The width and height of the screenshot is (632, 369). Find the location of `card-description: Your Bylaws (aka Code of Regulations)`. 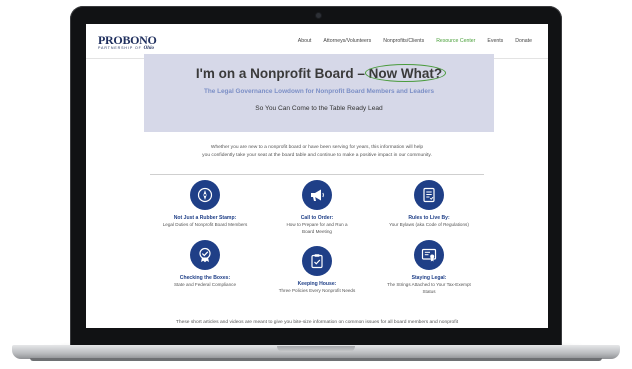

card-description: Your Bylaws (aka Code of Regulations) is located at coordinates (429, 224).